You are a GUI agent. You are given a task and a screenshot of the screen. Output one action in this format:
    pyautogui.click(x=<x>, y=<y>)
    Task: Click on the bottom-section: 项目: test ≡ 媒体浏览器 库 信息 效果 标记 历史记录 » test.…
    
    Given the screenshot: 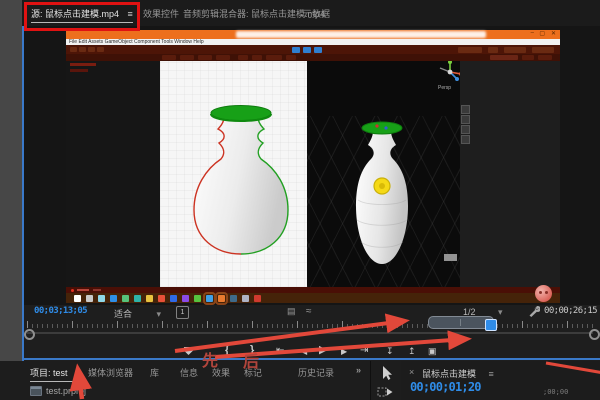 What is the action you would take?
    pyautogui.click(x=300, y=380)
    